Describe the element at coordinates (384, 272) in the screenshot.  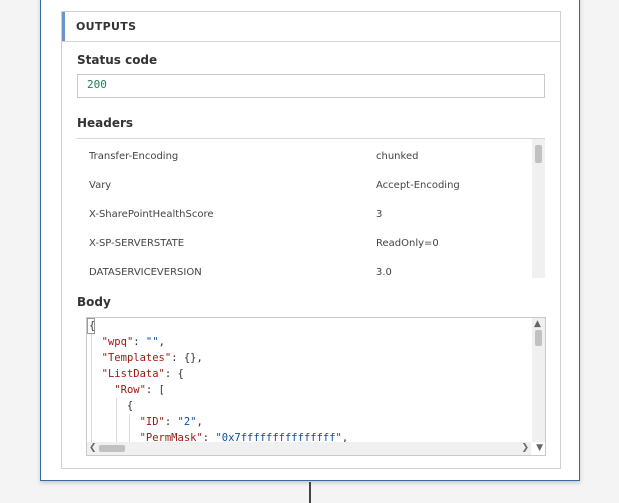
I see `header-value: 3.0` at that location.